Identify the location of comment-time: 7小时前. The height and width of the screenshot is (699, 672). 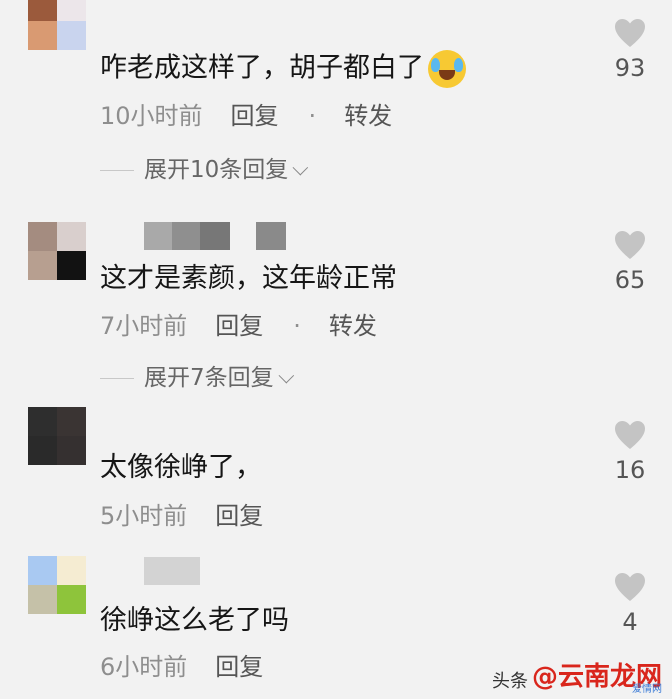
(144, 326).